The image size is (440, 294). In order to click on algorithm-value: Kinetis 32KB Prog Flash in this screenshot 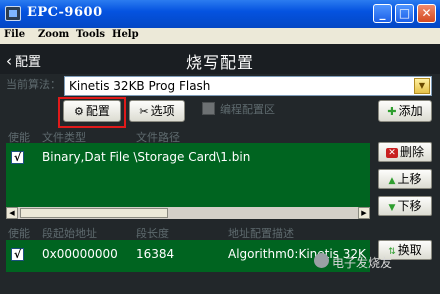, I will do `click(140, 86)`.